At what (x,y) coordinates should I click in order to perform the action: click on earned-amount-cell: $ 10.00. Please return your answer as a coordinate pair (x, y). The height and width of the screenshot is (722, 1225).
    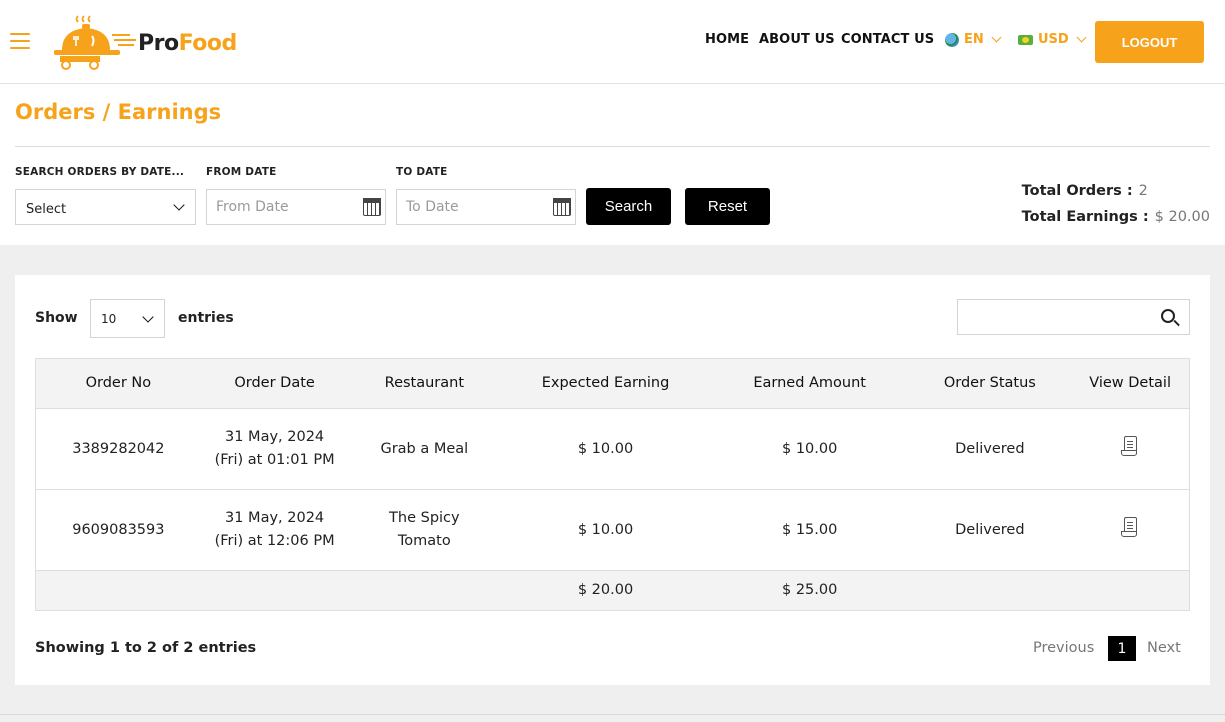
    Looking at the image, I should click on (809, 448).